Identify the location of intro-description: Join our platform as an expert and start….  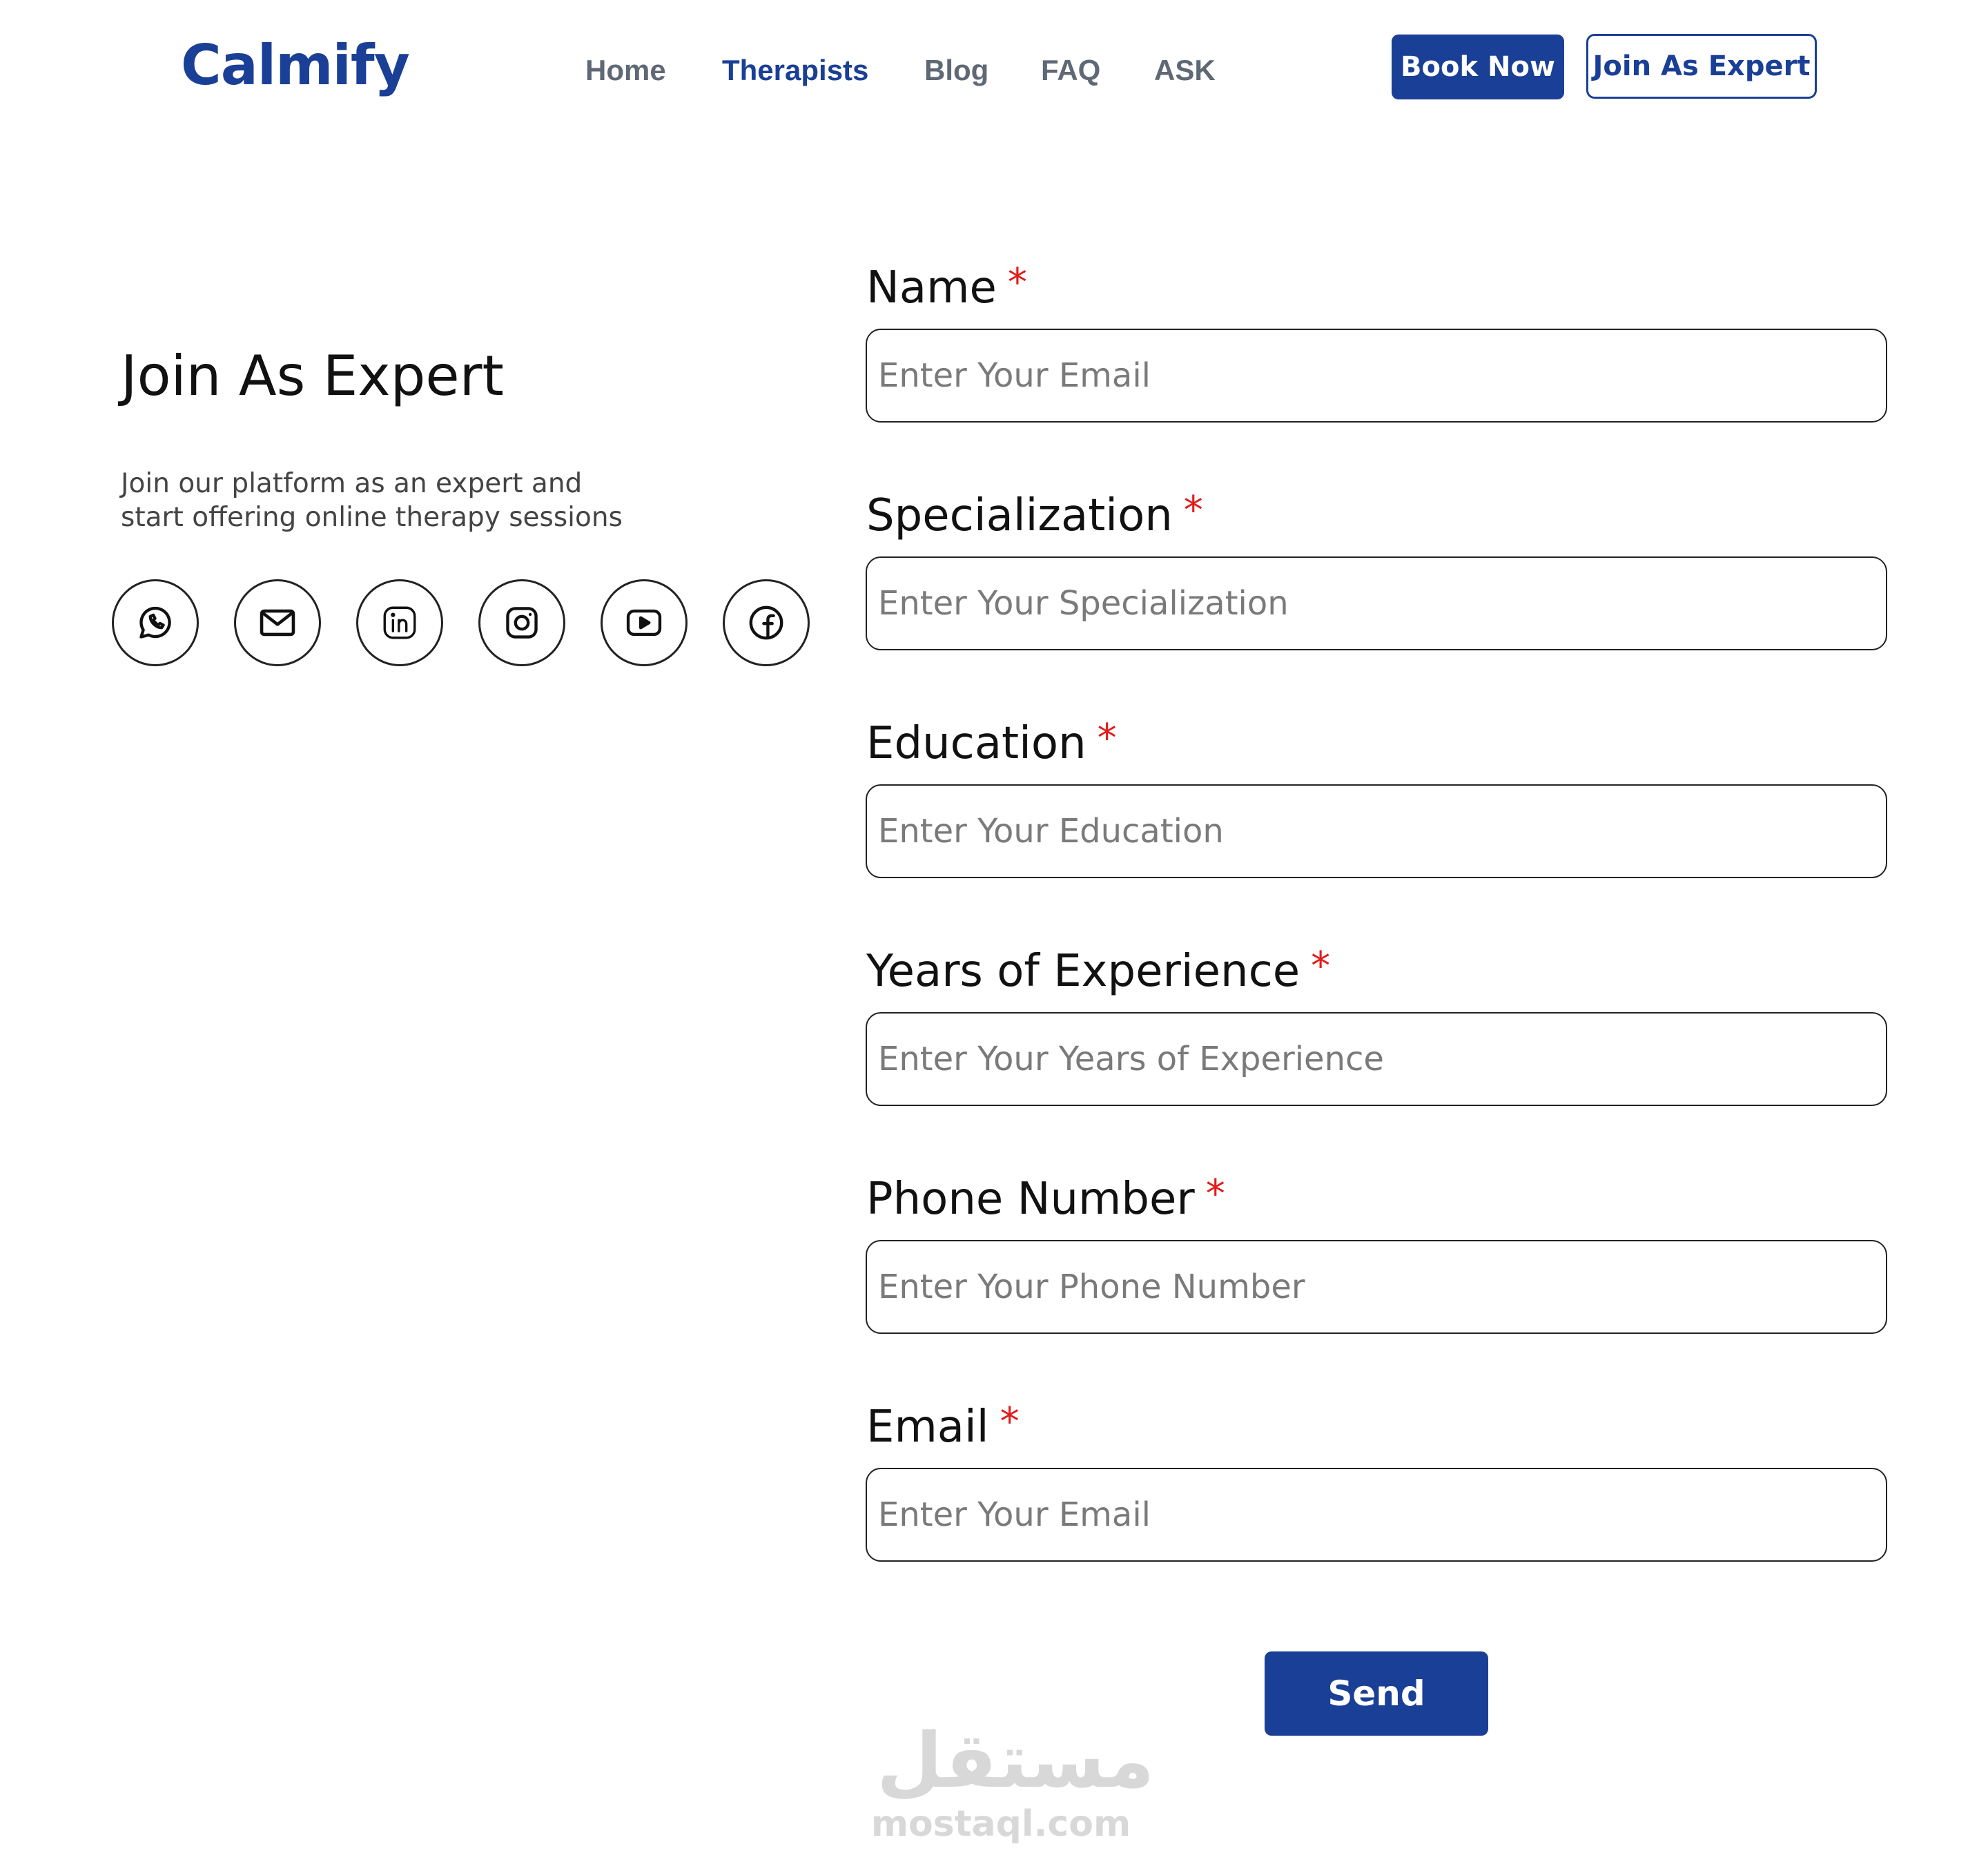
(397, 500).